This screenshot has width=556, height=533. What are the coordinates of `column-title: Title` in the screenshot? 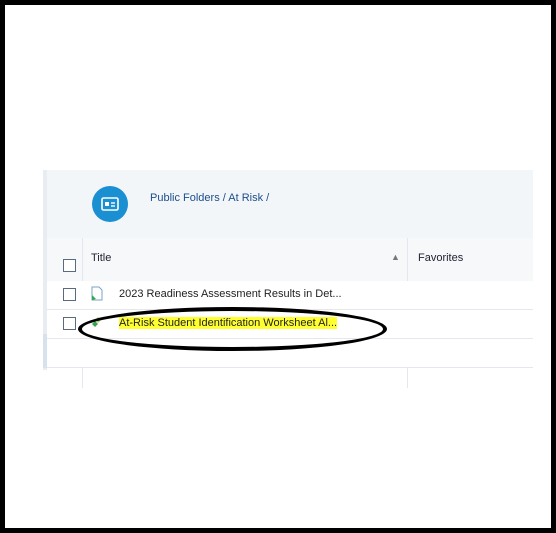 It's located at (101, 258).